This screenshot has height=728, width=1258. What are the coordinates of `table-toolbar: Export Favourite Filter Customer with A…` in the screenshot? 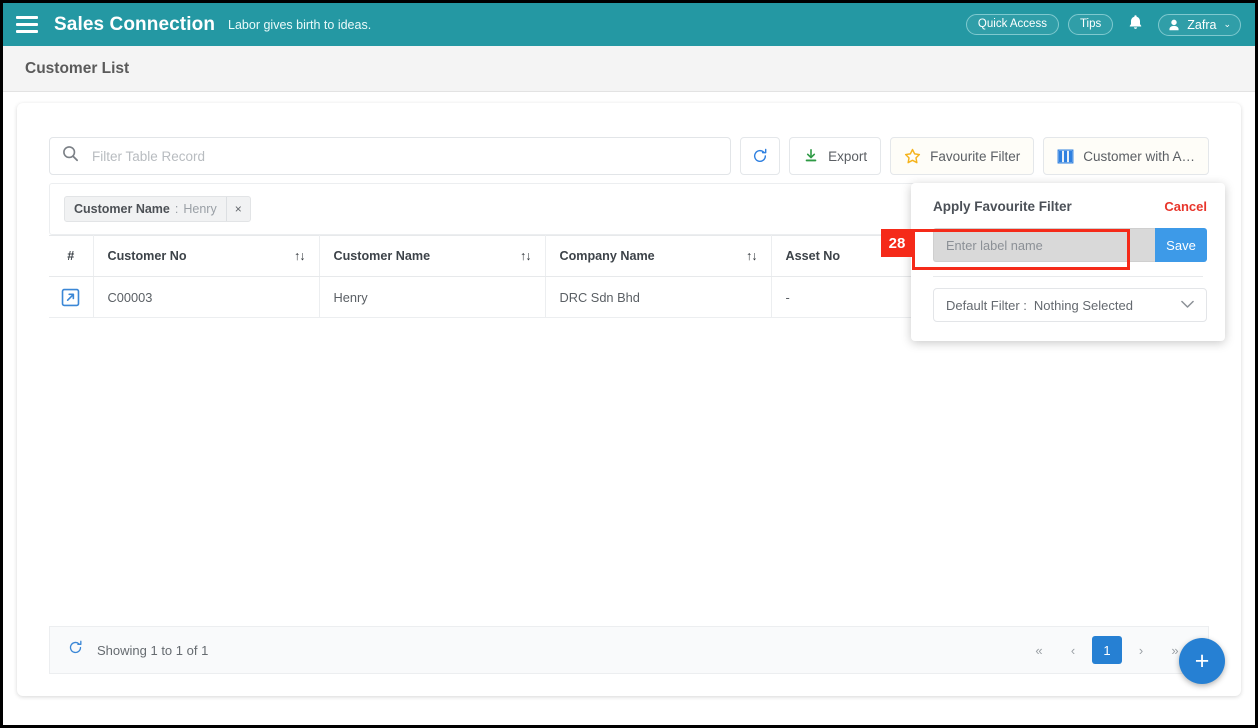 It's located at (629, 156).